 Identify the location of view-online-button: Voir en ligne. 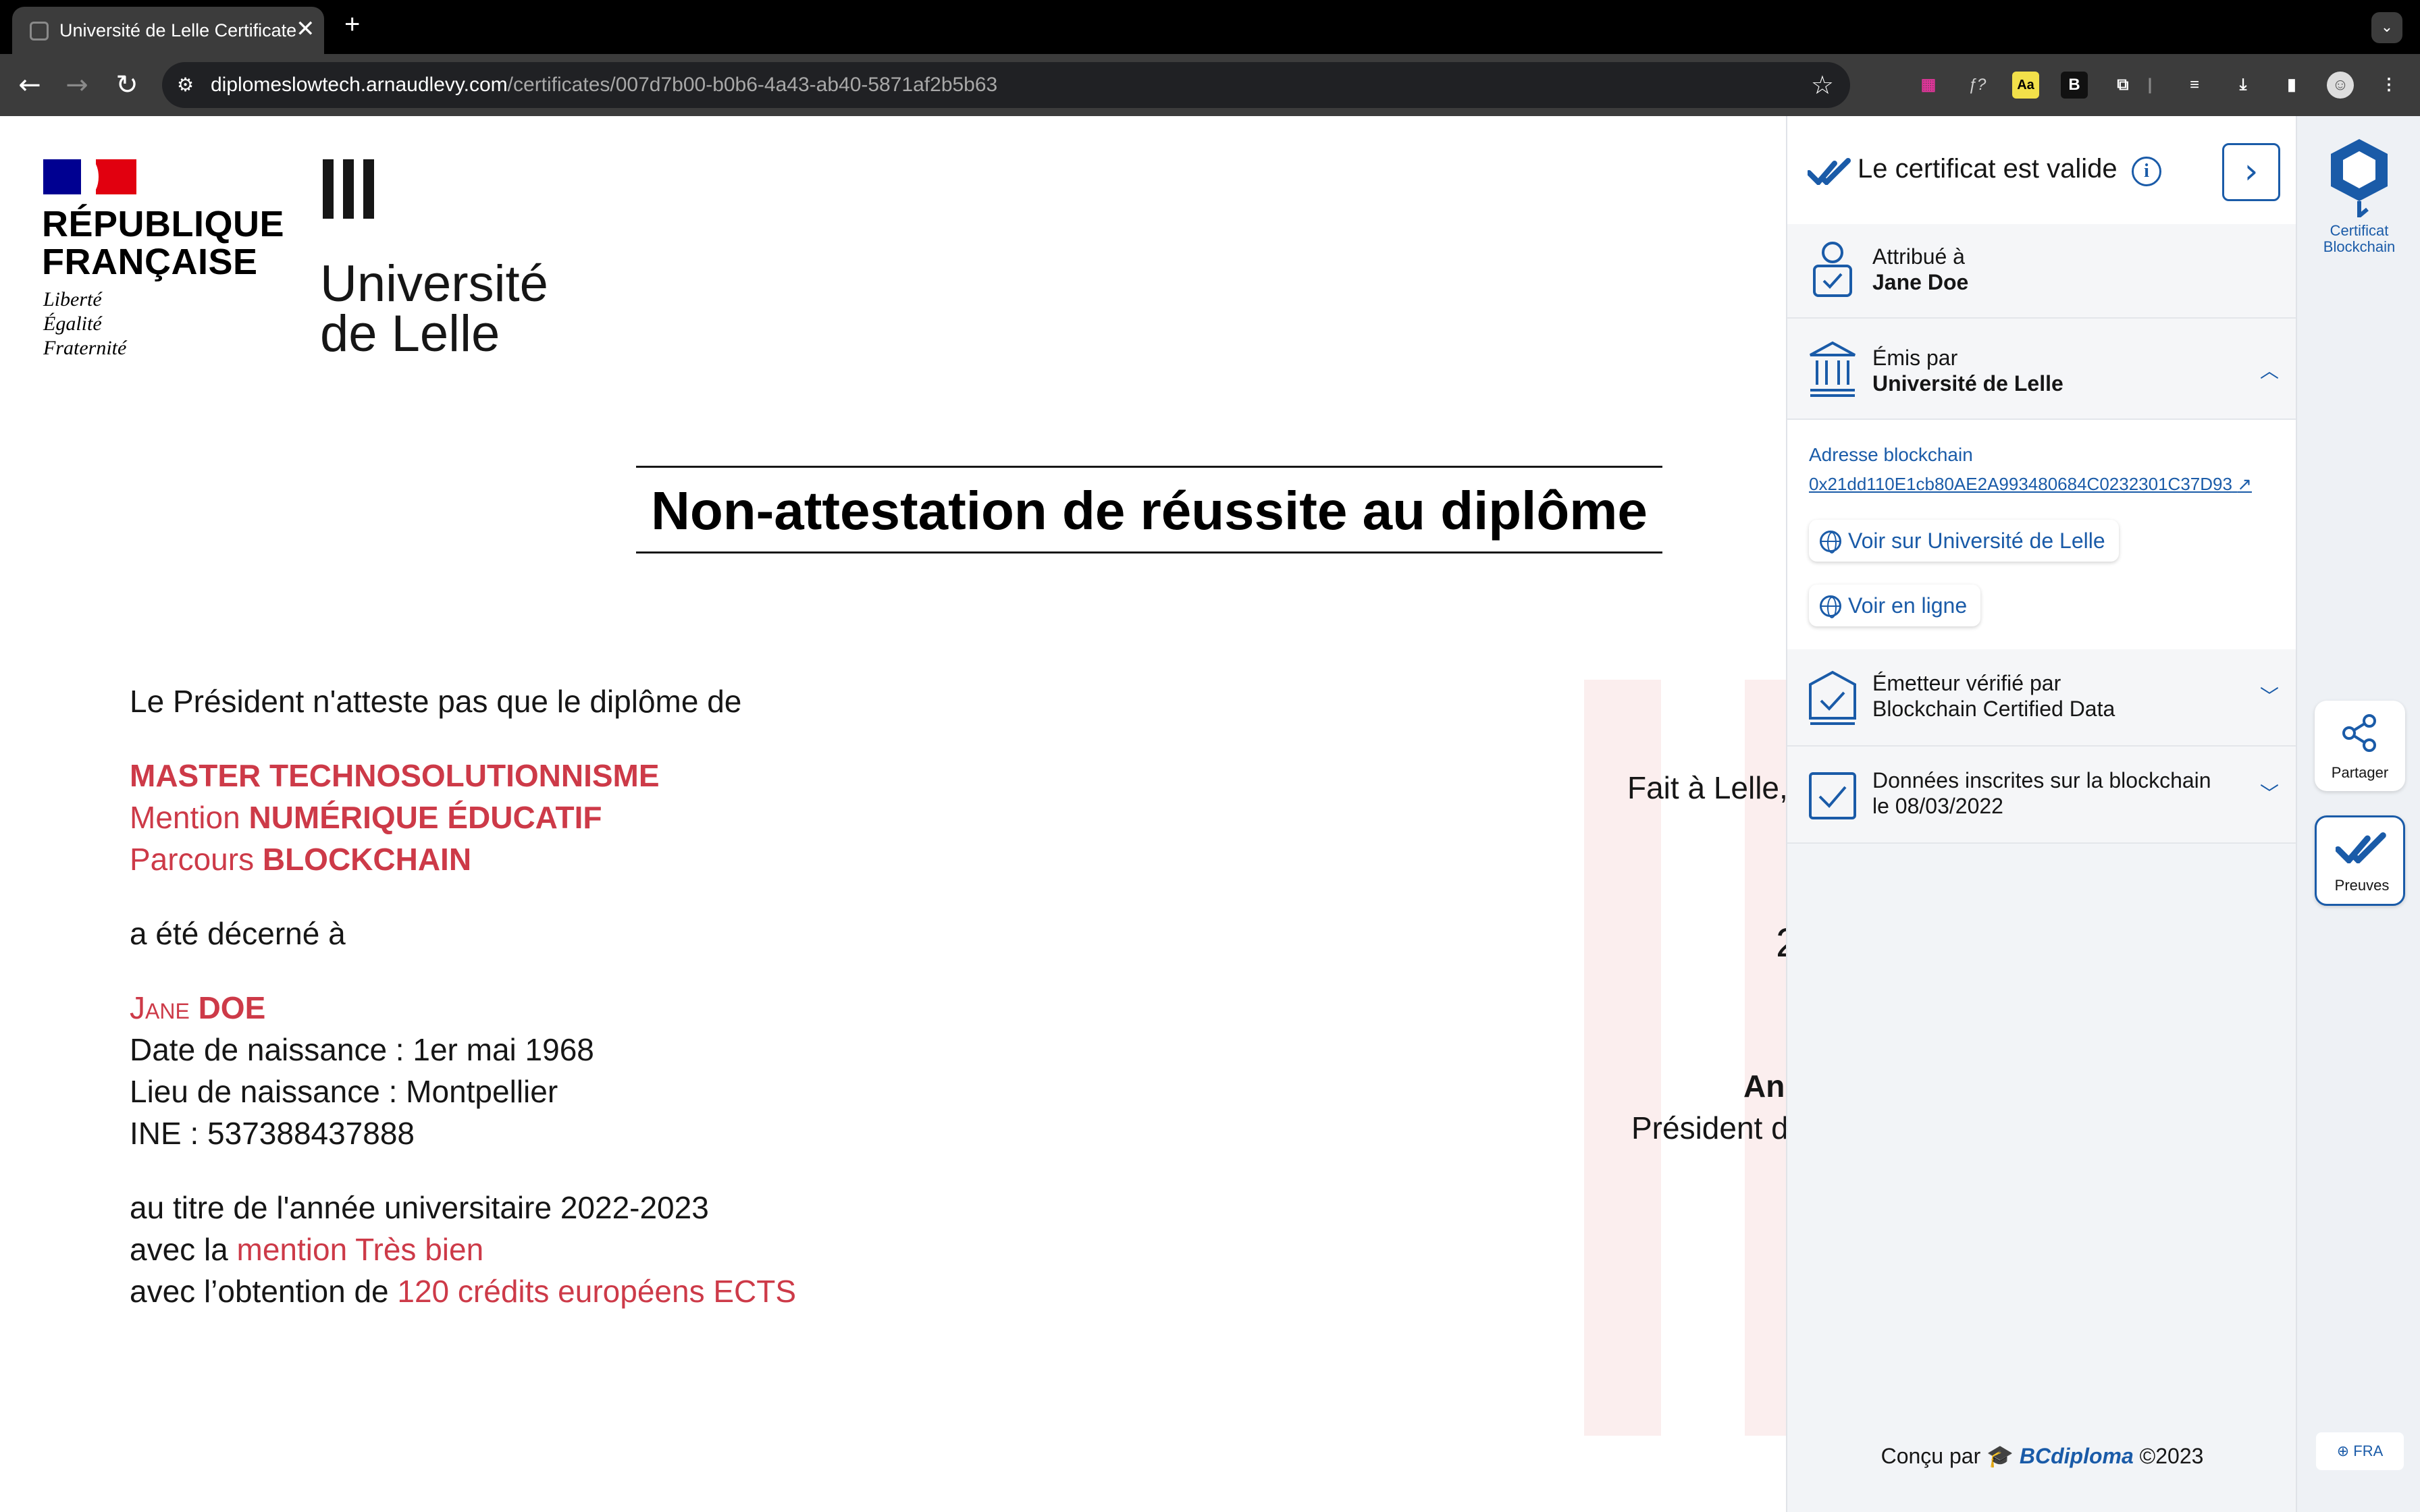
(1895, 605).